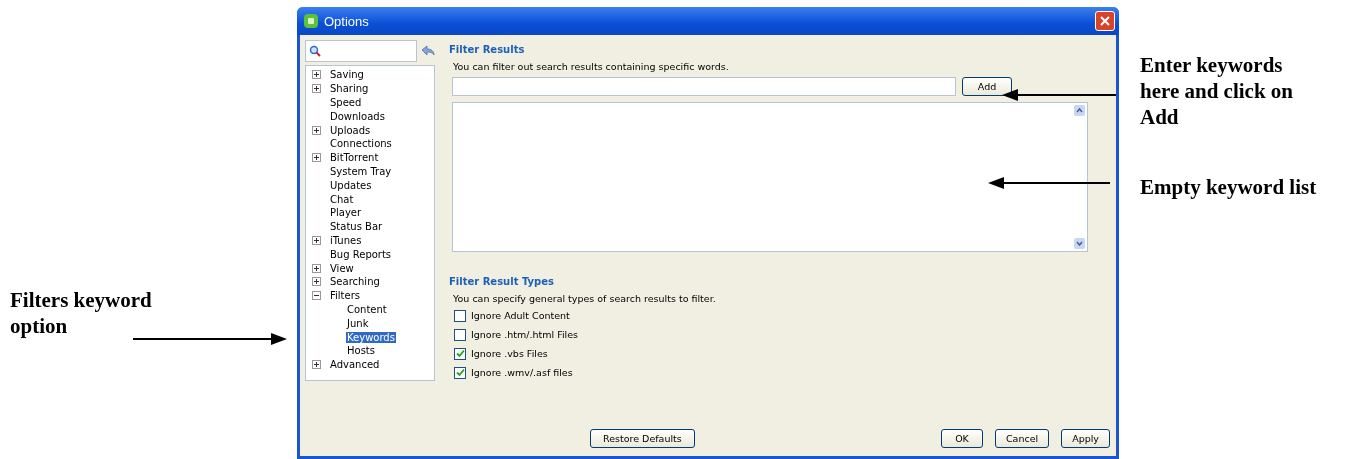 This screenshot has width=1348, height=459. What do you see at coordinates (704, 86) in the screenshot?
I see `keyword-input-field` at bounding box center [704, 86].